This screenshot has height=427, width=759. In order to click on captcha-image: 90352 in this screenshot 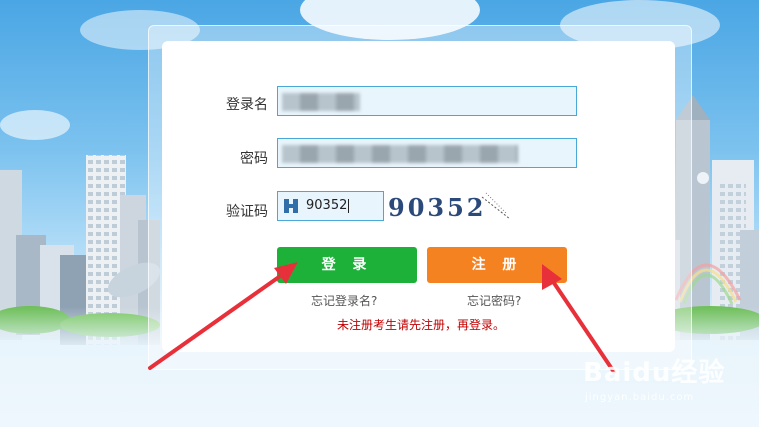, I will do `click(449, 207)`.